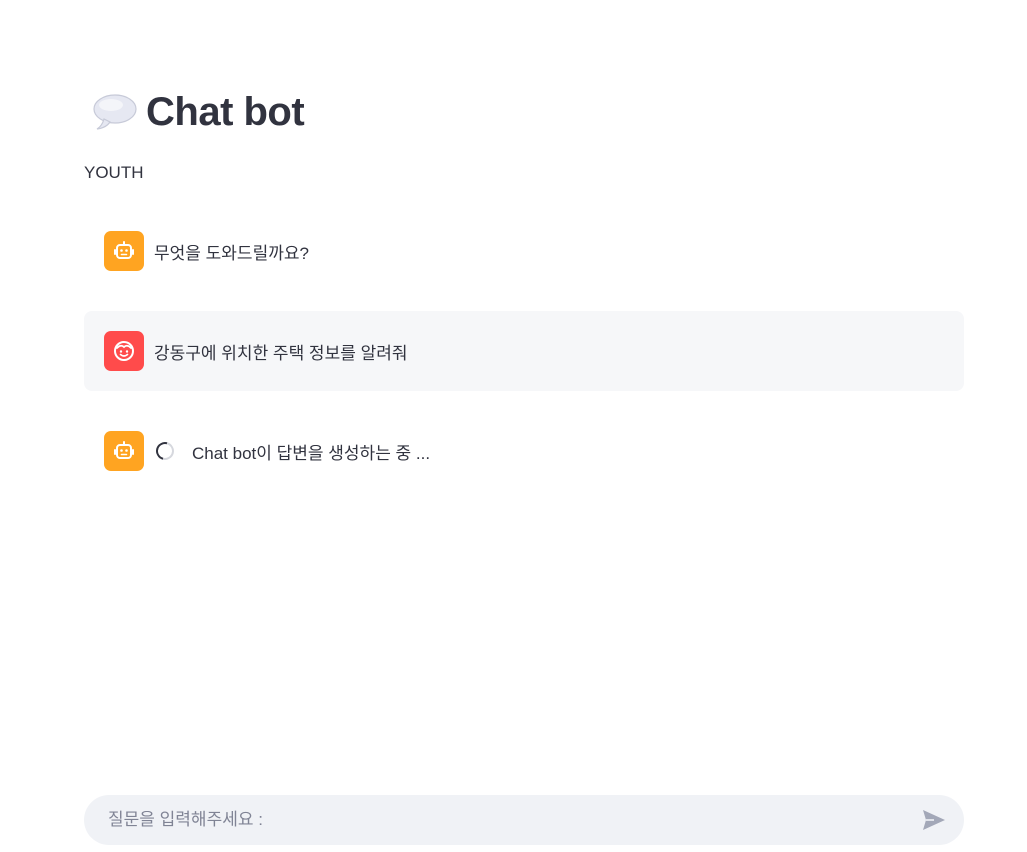 Image resolution: width=1027 pixels, height=852 pixels. I want to click on smiley-face-icon, so click(124, 351).